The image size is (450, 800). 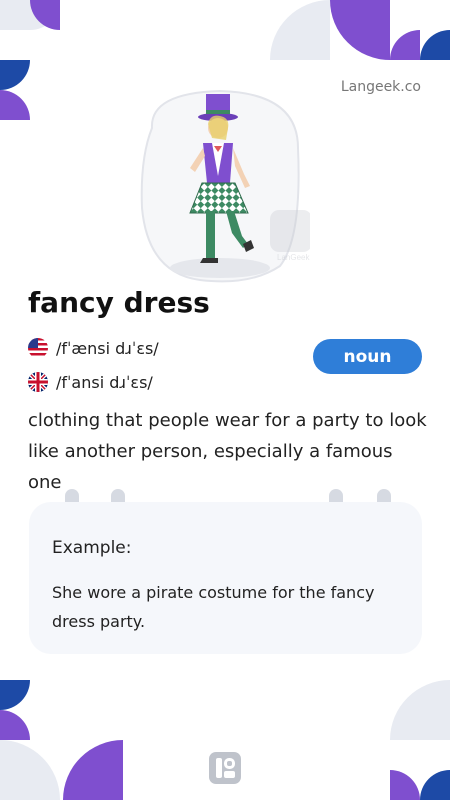 I want to click on uk-flag-icon, so click(x=38, y=382).